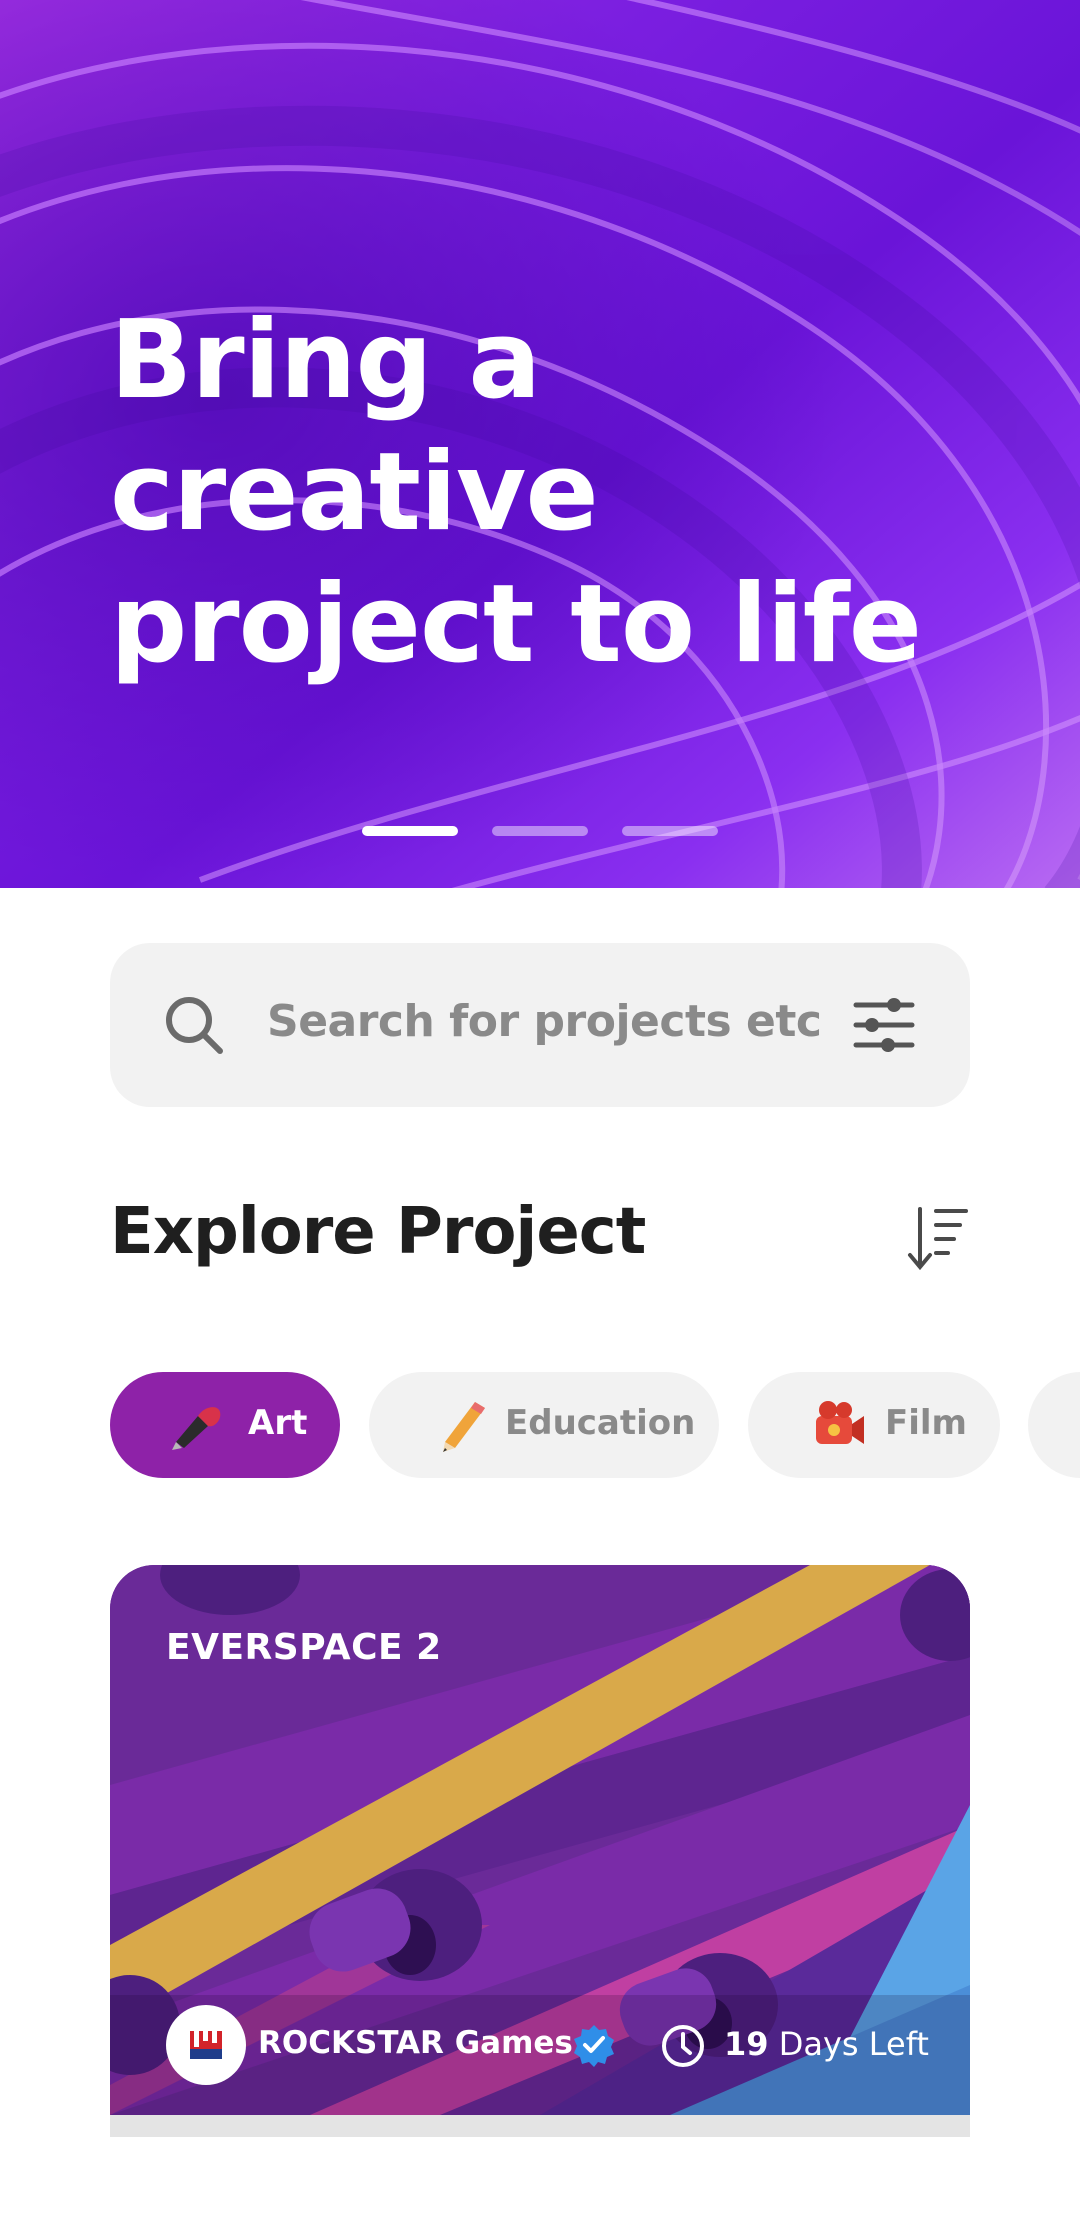 This screenshot has height=2220, width=1080. I want to click on studio-logo-icon, so click(206, 2045).